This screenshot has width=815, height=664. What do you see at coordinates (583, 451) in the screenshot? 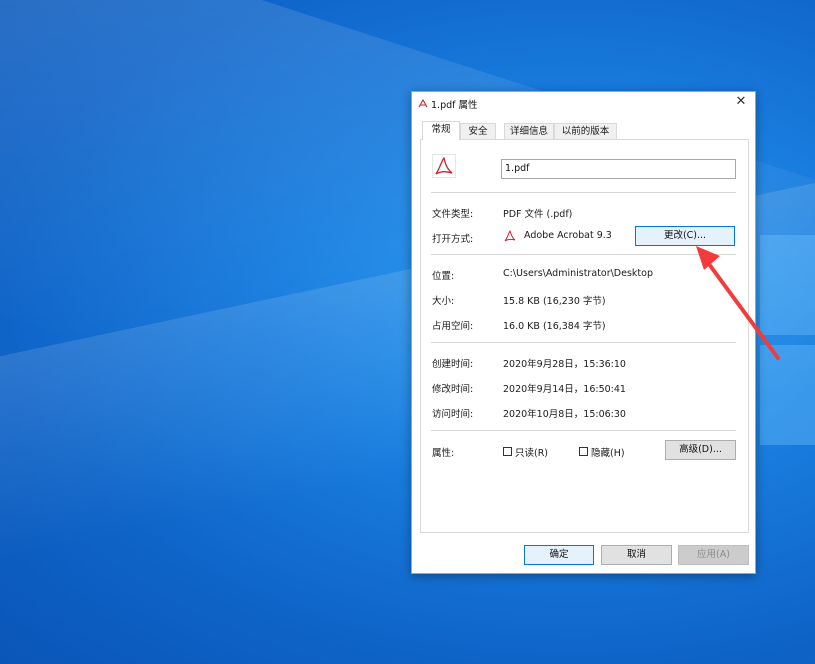
I see `hidden-checkbox` at bounding box center [583, 451].